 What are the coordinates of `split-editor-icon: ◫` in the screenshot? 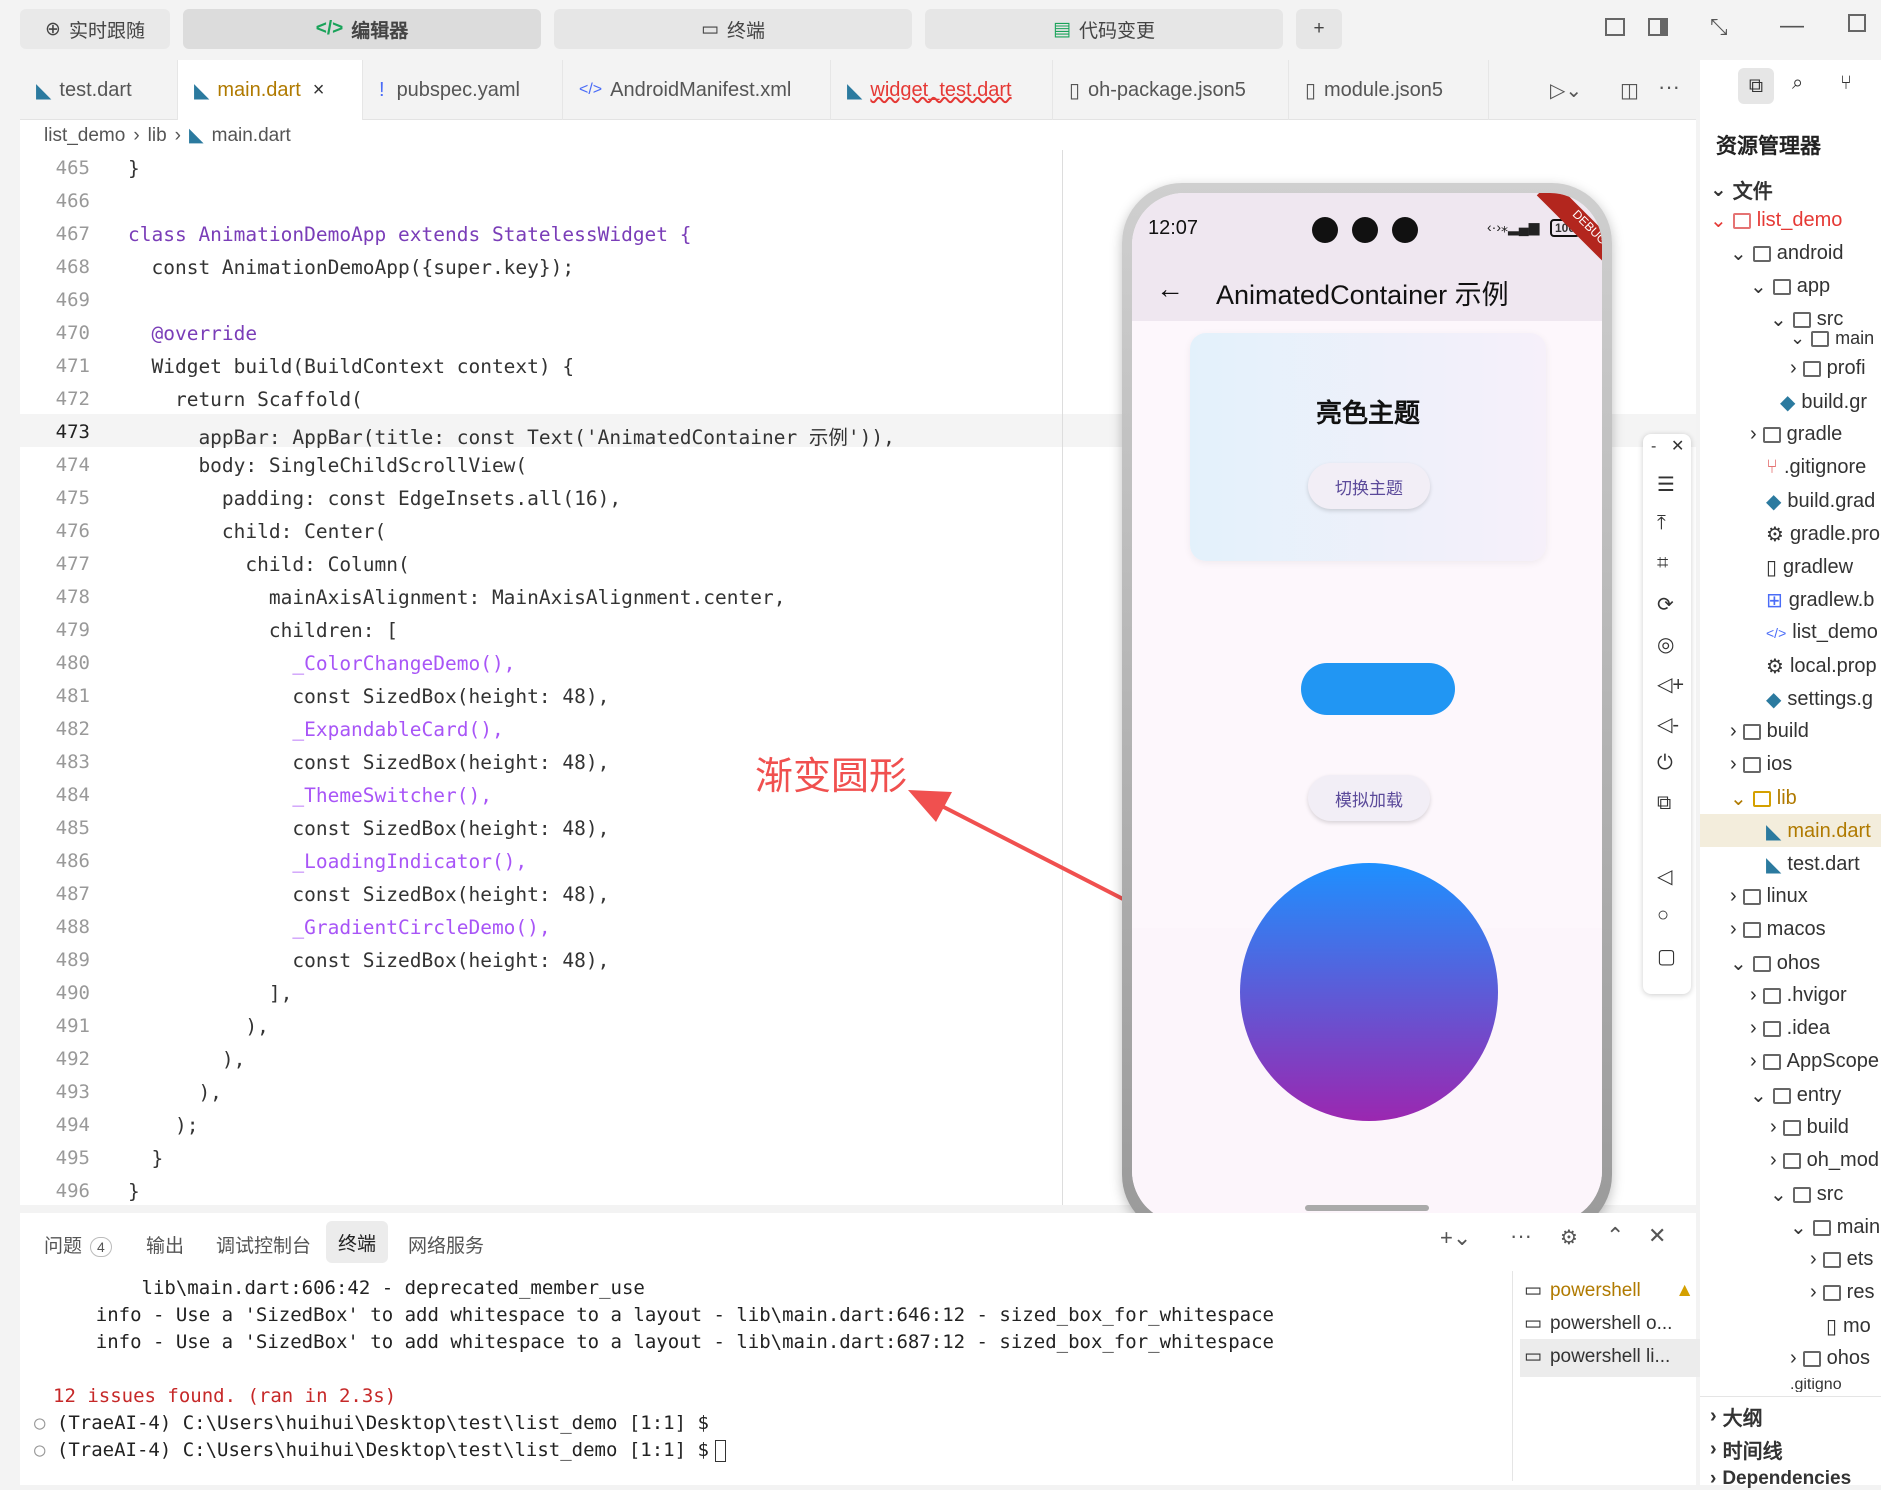 It's located at (1629, 90).